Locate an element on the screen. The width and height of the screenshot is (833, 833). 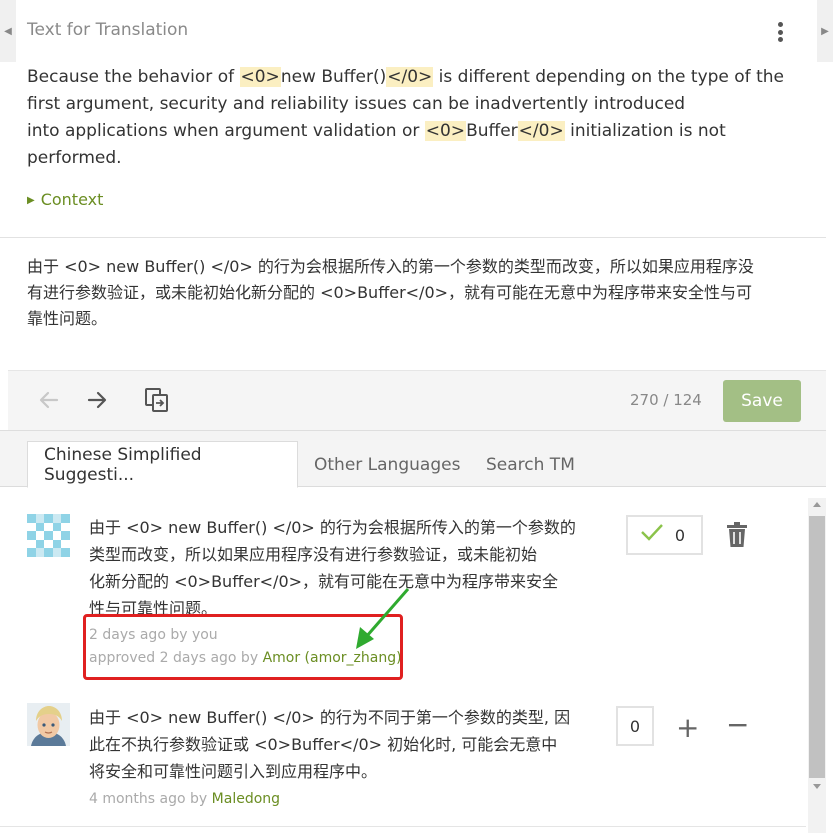
suggestion-author: 4 months ago by Maledong is located at coordinates (185, 799).